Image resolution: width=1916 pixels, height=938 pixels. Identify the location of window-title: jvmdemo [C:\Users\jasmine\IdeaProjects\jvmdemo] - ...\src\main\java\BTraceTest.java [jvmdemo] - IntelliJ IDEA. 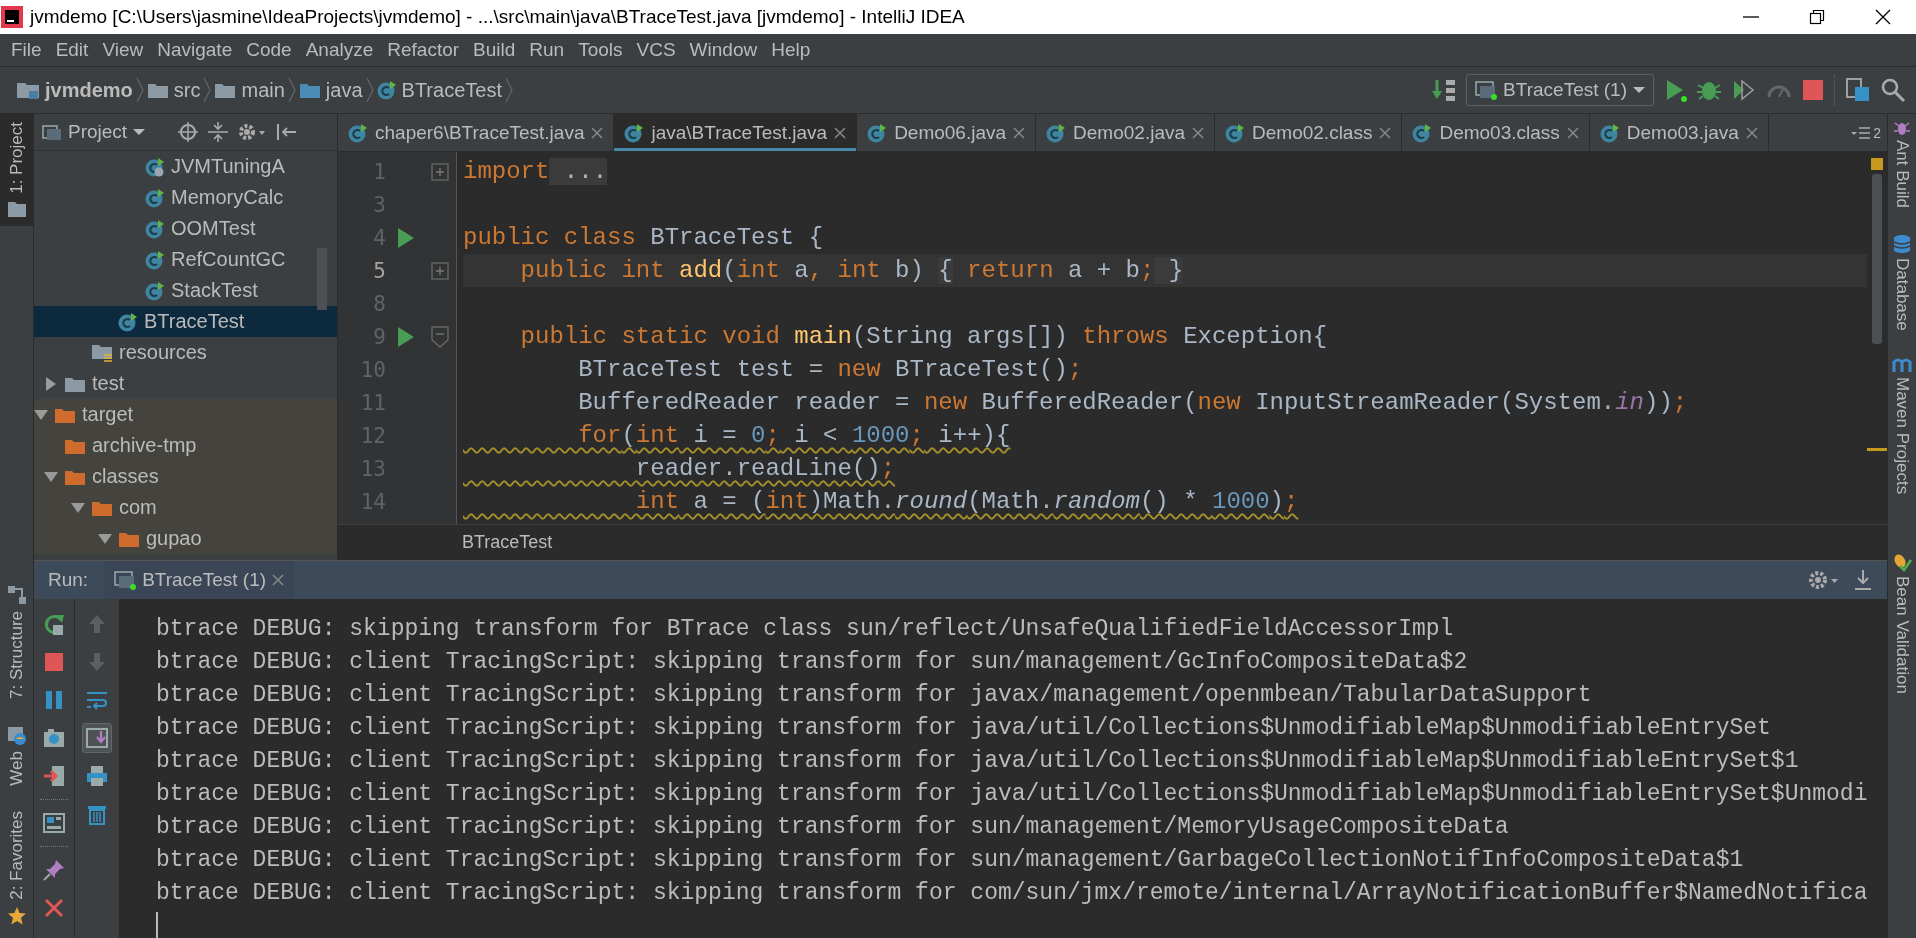
(498, 17).